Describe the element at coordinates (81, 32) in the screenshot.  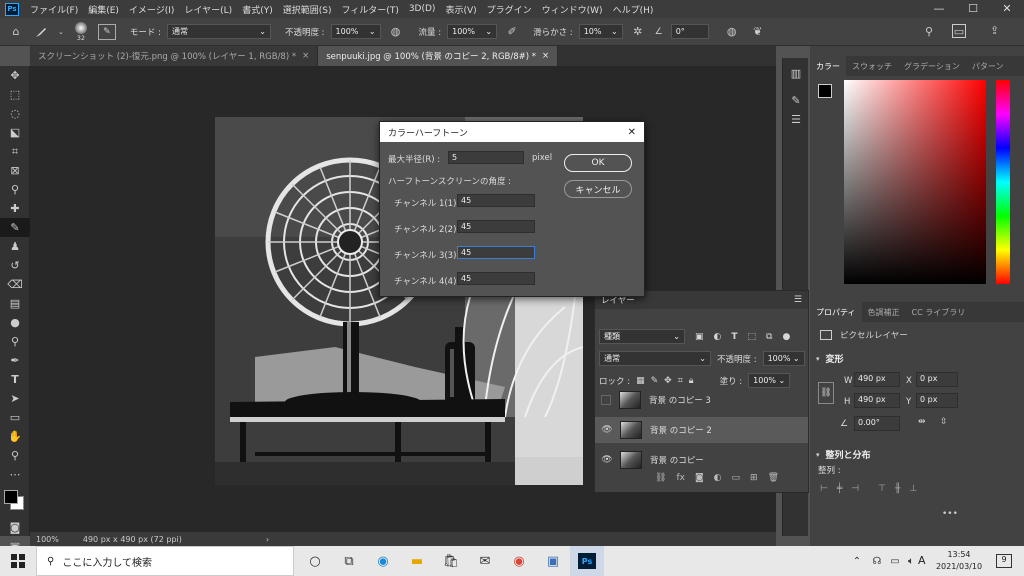
I see `brush-preset-picker: 32` at that location.